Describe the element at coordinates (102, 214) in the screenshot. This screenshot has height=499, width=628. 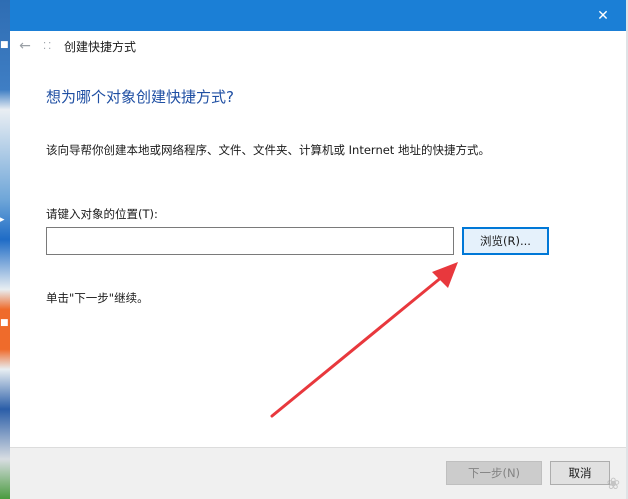
I see `location-label: 请键入对象的位置(T):` at that location.